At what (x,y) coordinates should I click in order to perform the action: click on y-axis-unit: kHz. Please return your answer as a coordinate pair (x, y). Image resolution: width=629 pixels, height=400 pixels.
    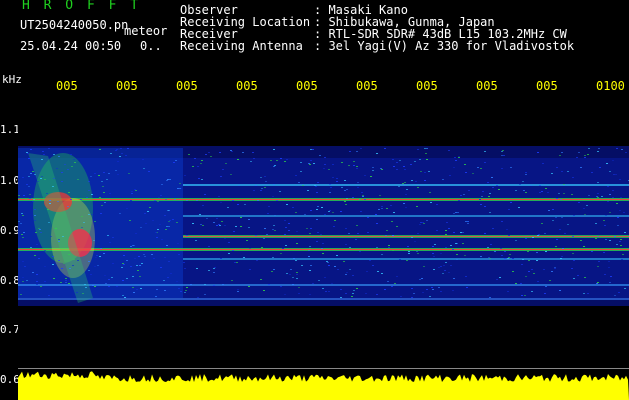
    Looking at the image, I should click on (12, 79).